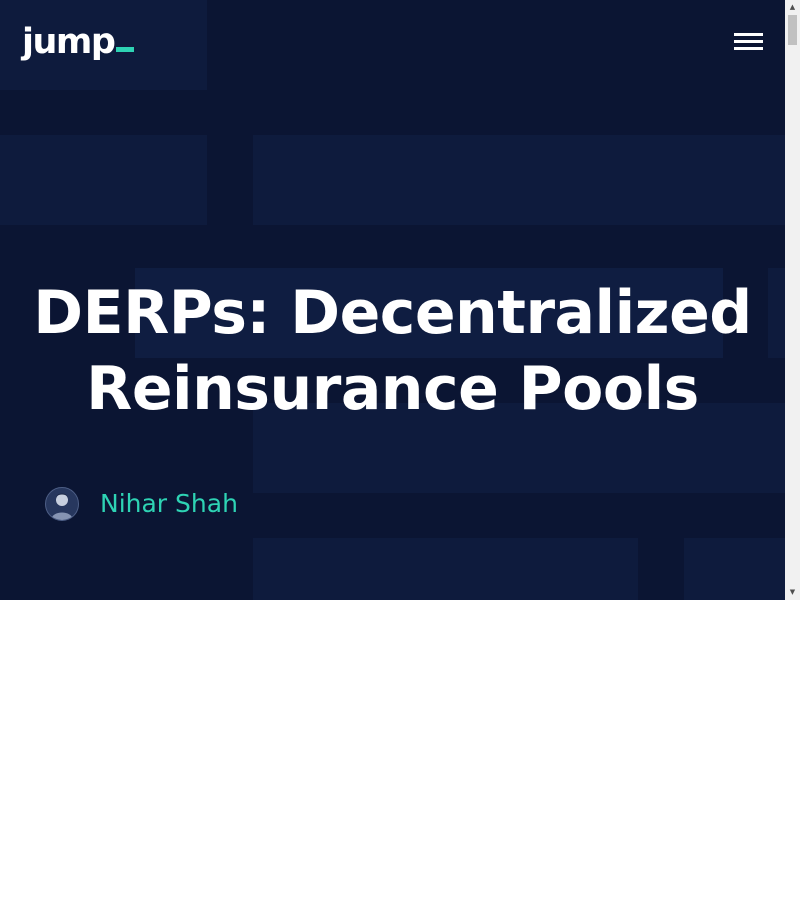 This screenshot has height=900, width=800. What do you see at coordinates (792, 592) in the screenshot?
I see `scroll-down-arrow-icon: ▼` at bounding box center [792, 592].